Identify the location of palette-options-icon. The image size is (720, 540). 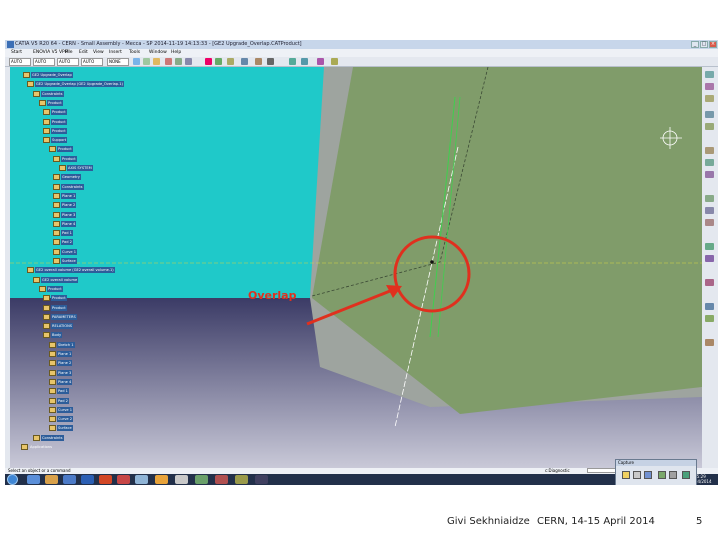
(637, 475).